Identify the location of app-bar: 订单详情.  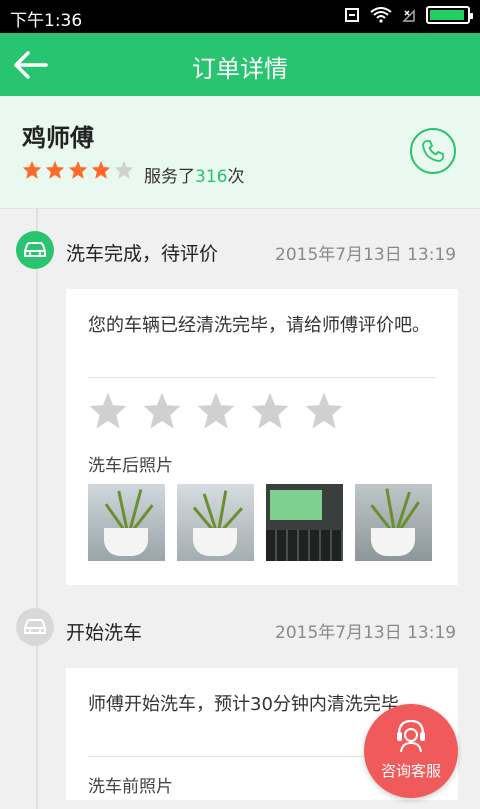
(240, 64).